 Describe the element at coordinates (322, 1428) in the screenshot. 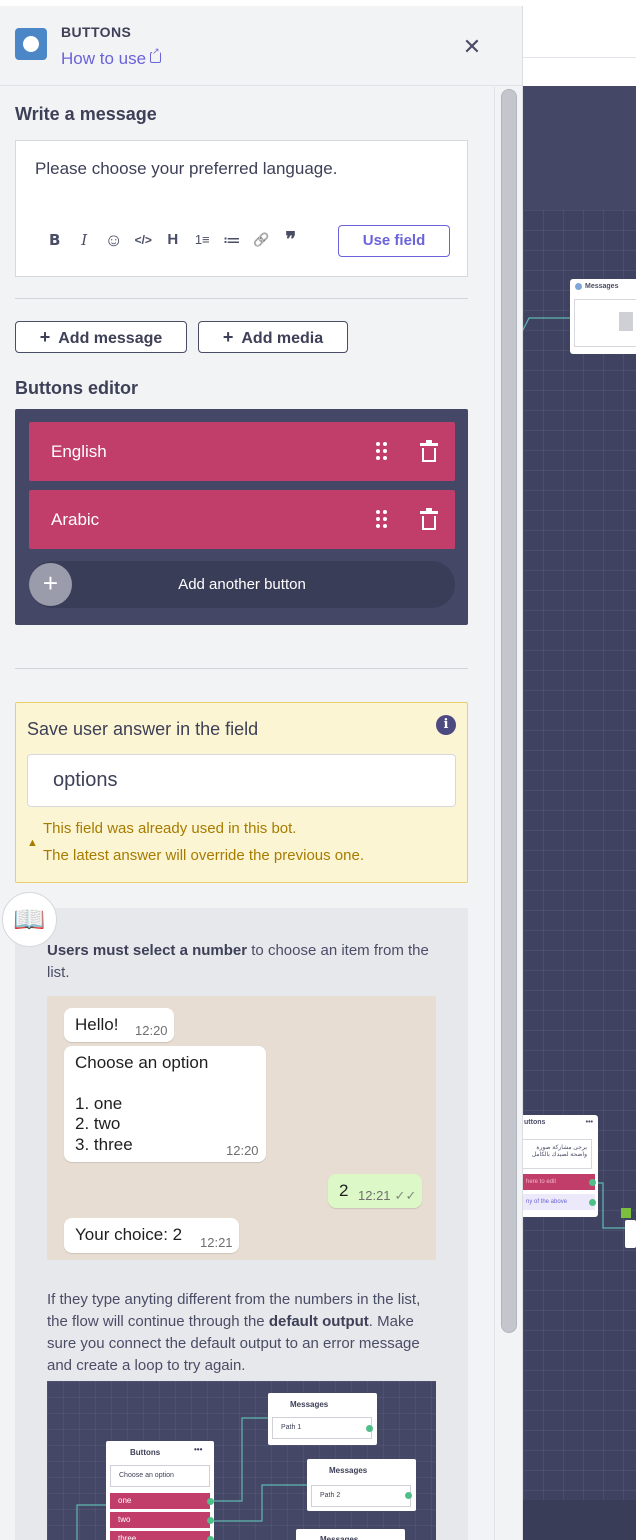

I see `flow-path: Path 1` at that location.